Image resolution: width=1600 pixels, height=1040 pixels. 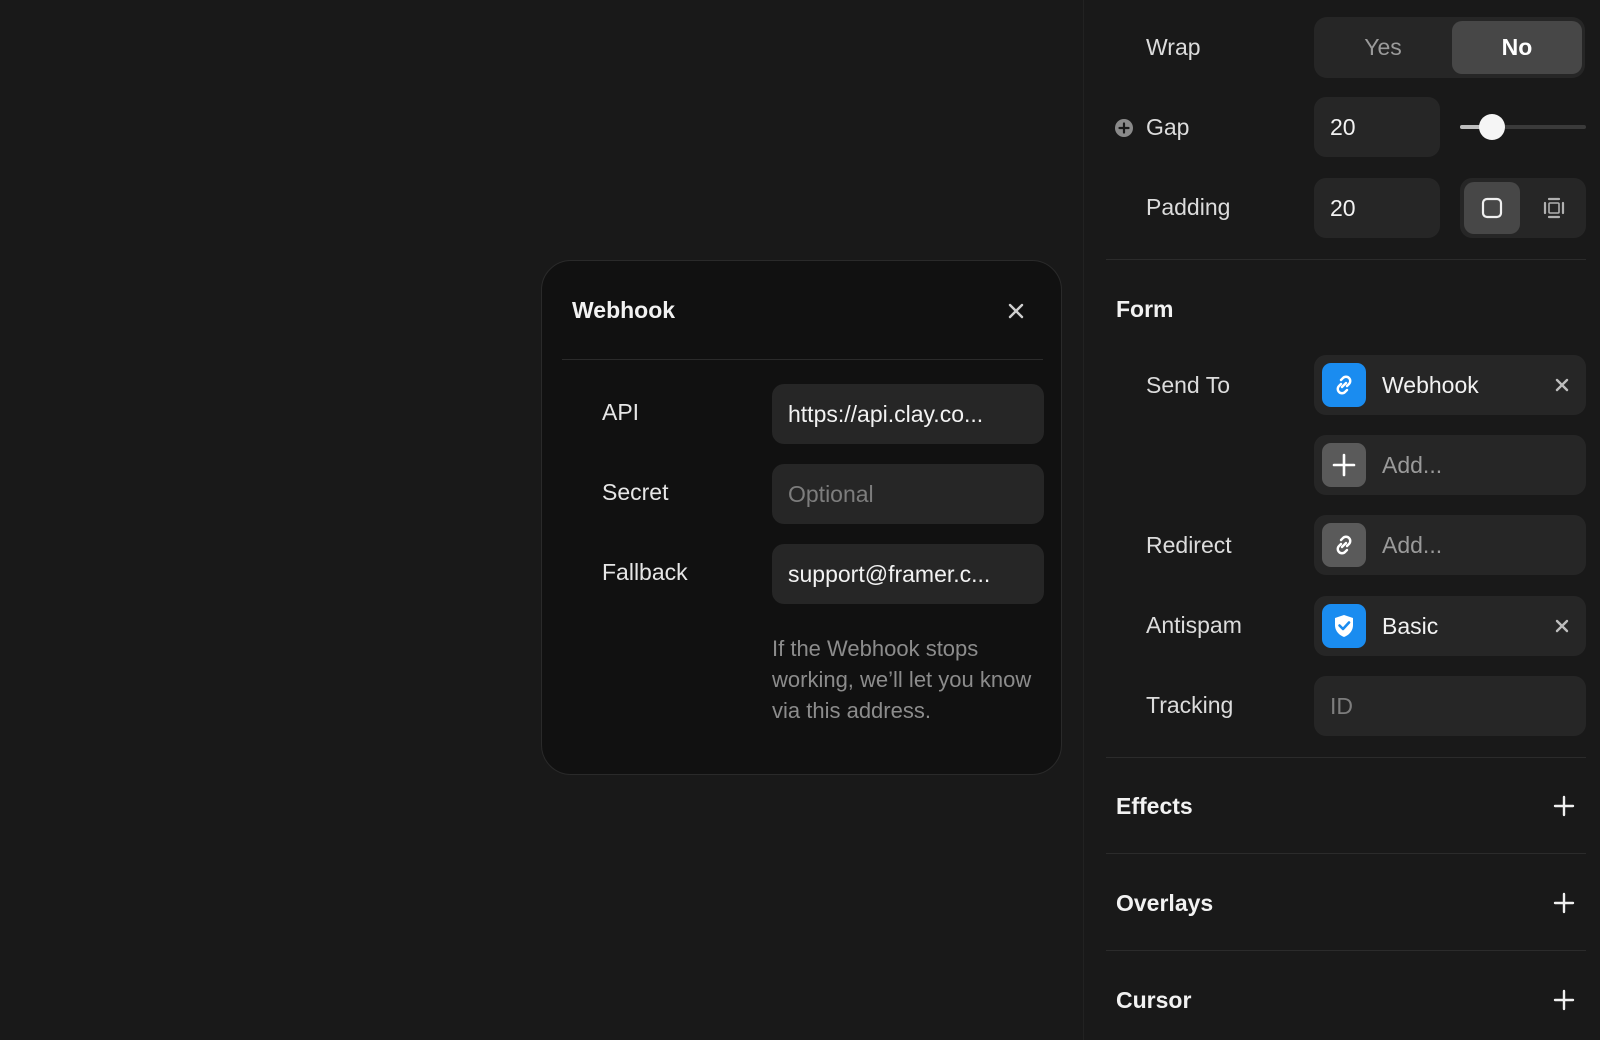 I want to click on shield-check-icon, so click(x=1344, y=626).